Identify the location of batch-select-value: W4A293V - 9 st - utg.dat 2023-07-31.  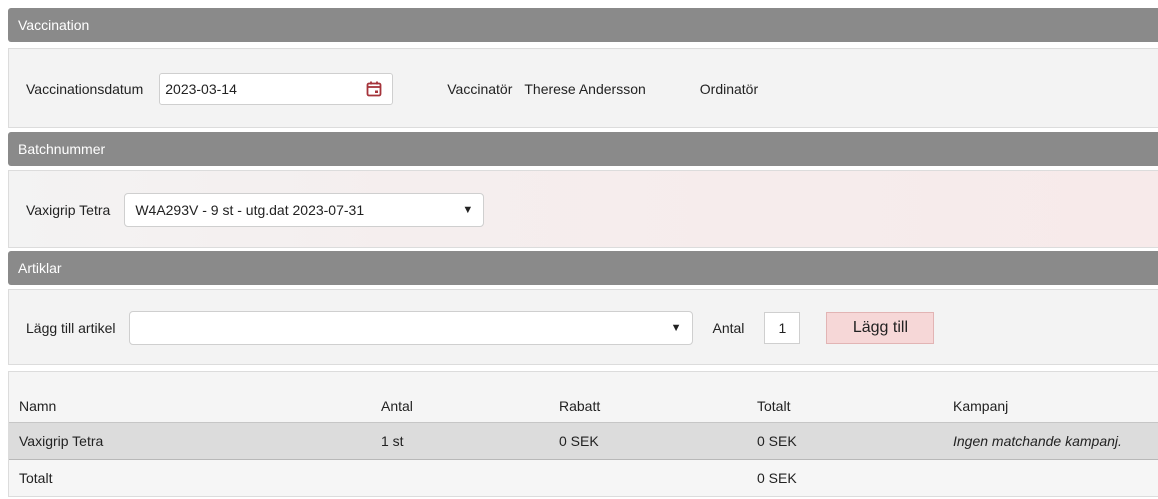
(250, 210).